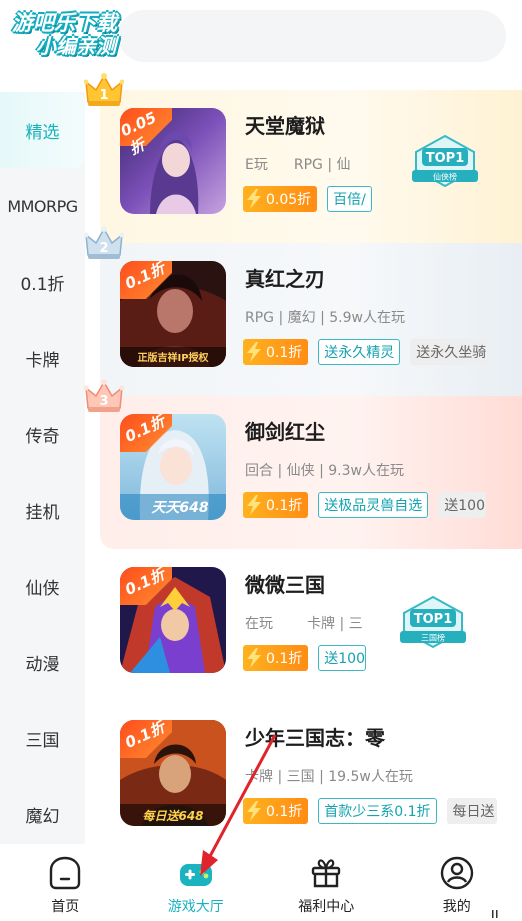 The image size is (522, 921). I want to click on rank-number: 3, so click(103, 401).